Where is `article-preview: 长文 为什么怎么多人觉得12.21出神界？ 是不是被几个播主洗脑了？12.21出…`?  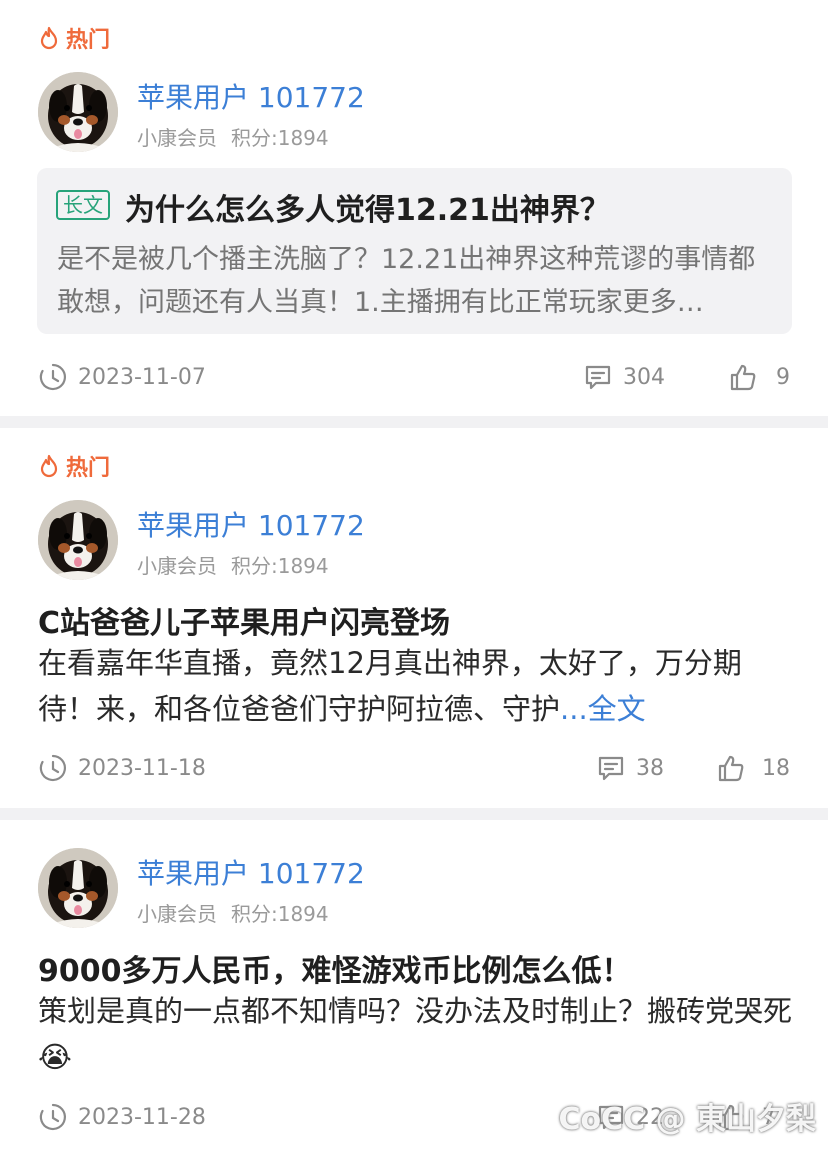 article-preview: 长文 为什么怎么多人觉得12.21出神界？ 是不是被几个播主洗脑了？12.21出… is located at coordinates (414, 251).